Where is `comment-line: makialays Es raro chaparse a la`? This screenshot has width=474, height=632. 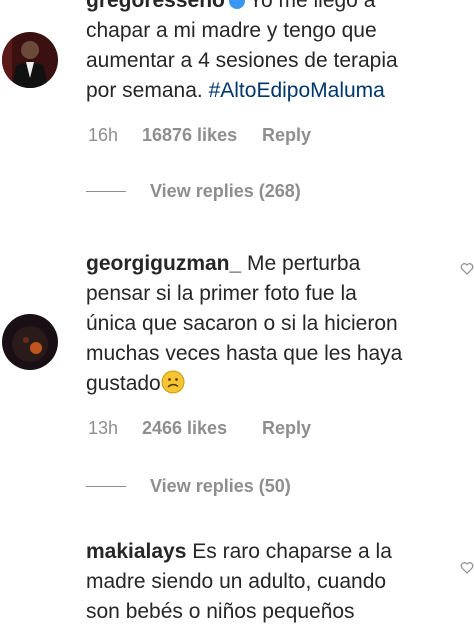 comment-line: makialays Es raro chaparse a la is located at coordinates (261, 552).